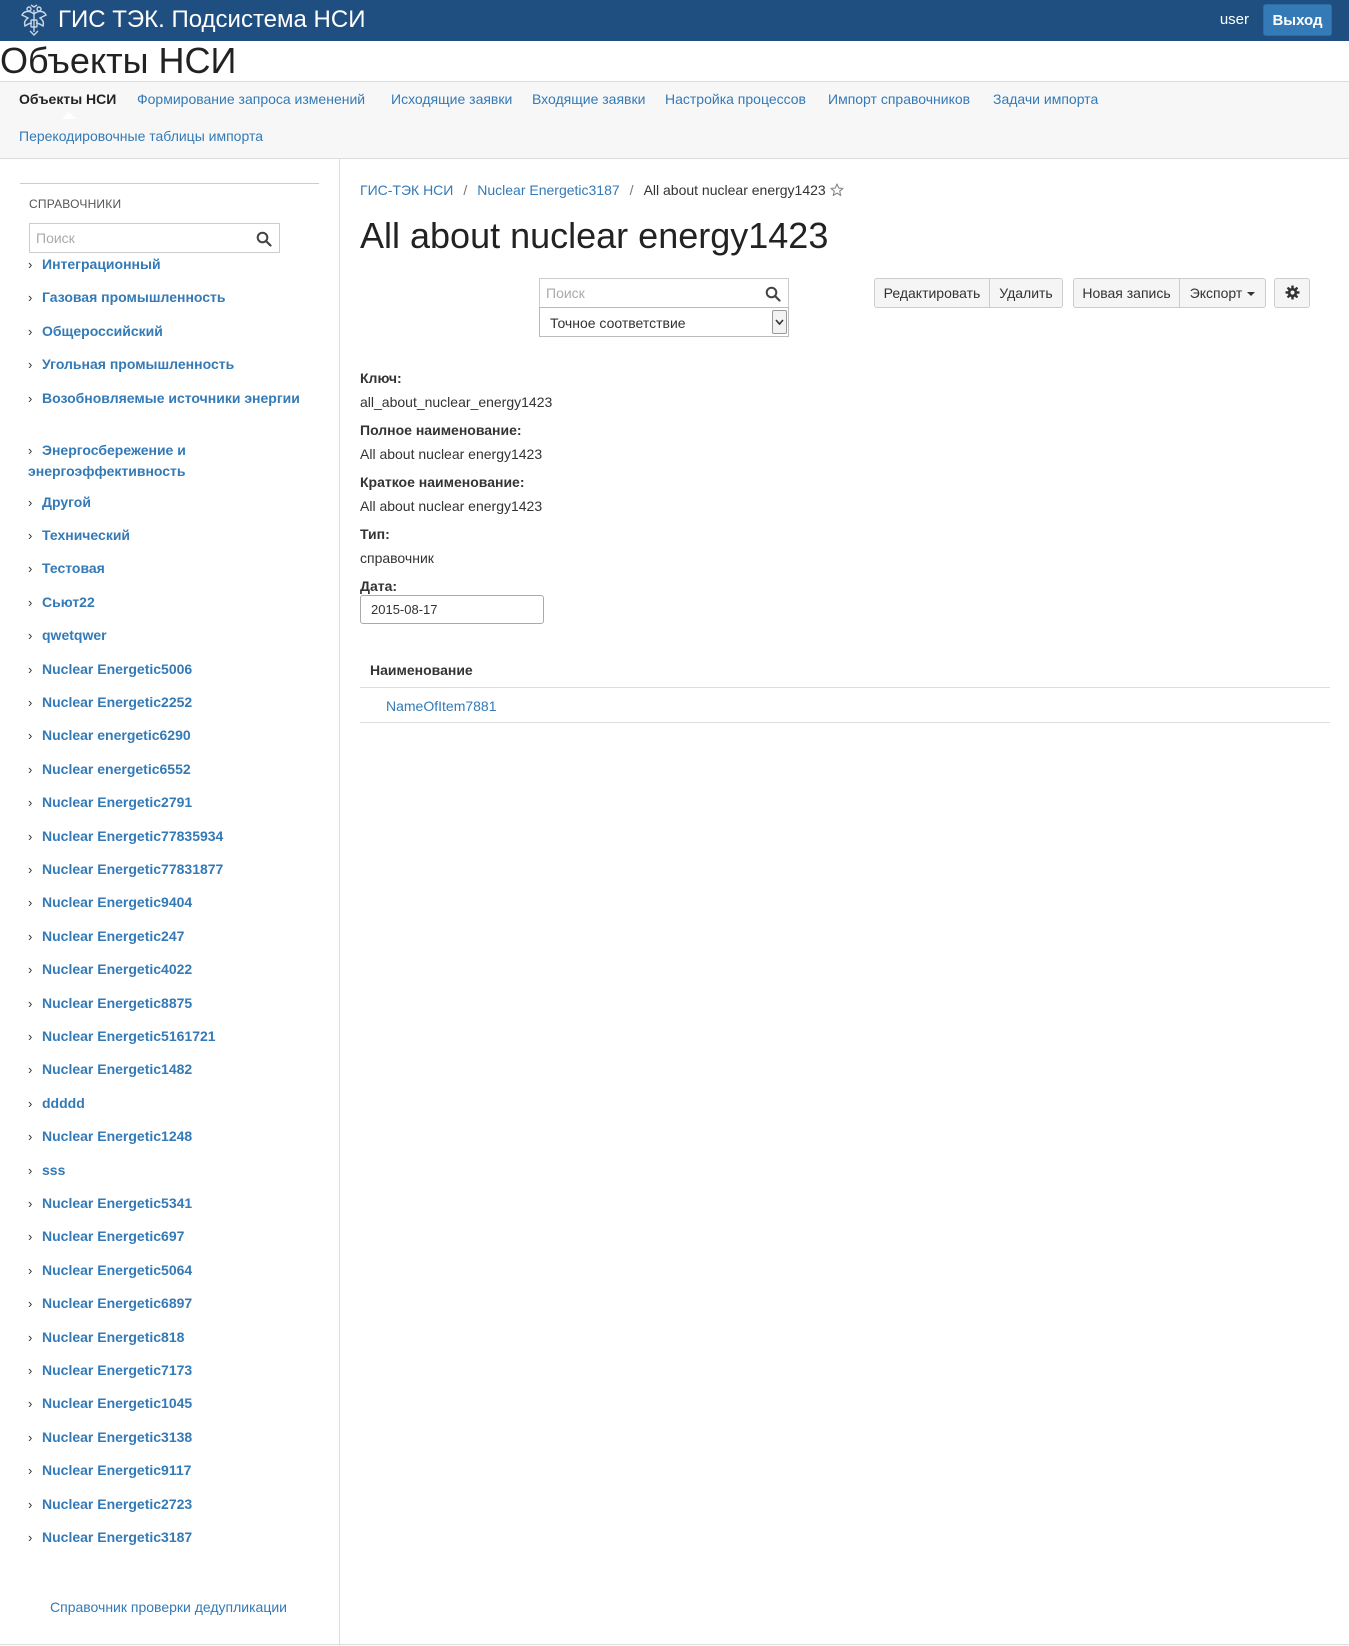  I want to click on tree-item: › Nuclear Energetic5006, so click(173, 669).